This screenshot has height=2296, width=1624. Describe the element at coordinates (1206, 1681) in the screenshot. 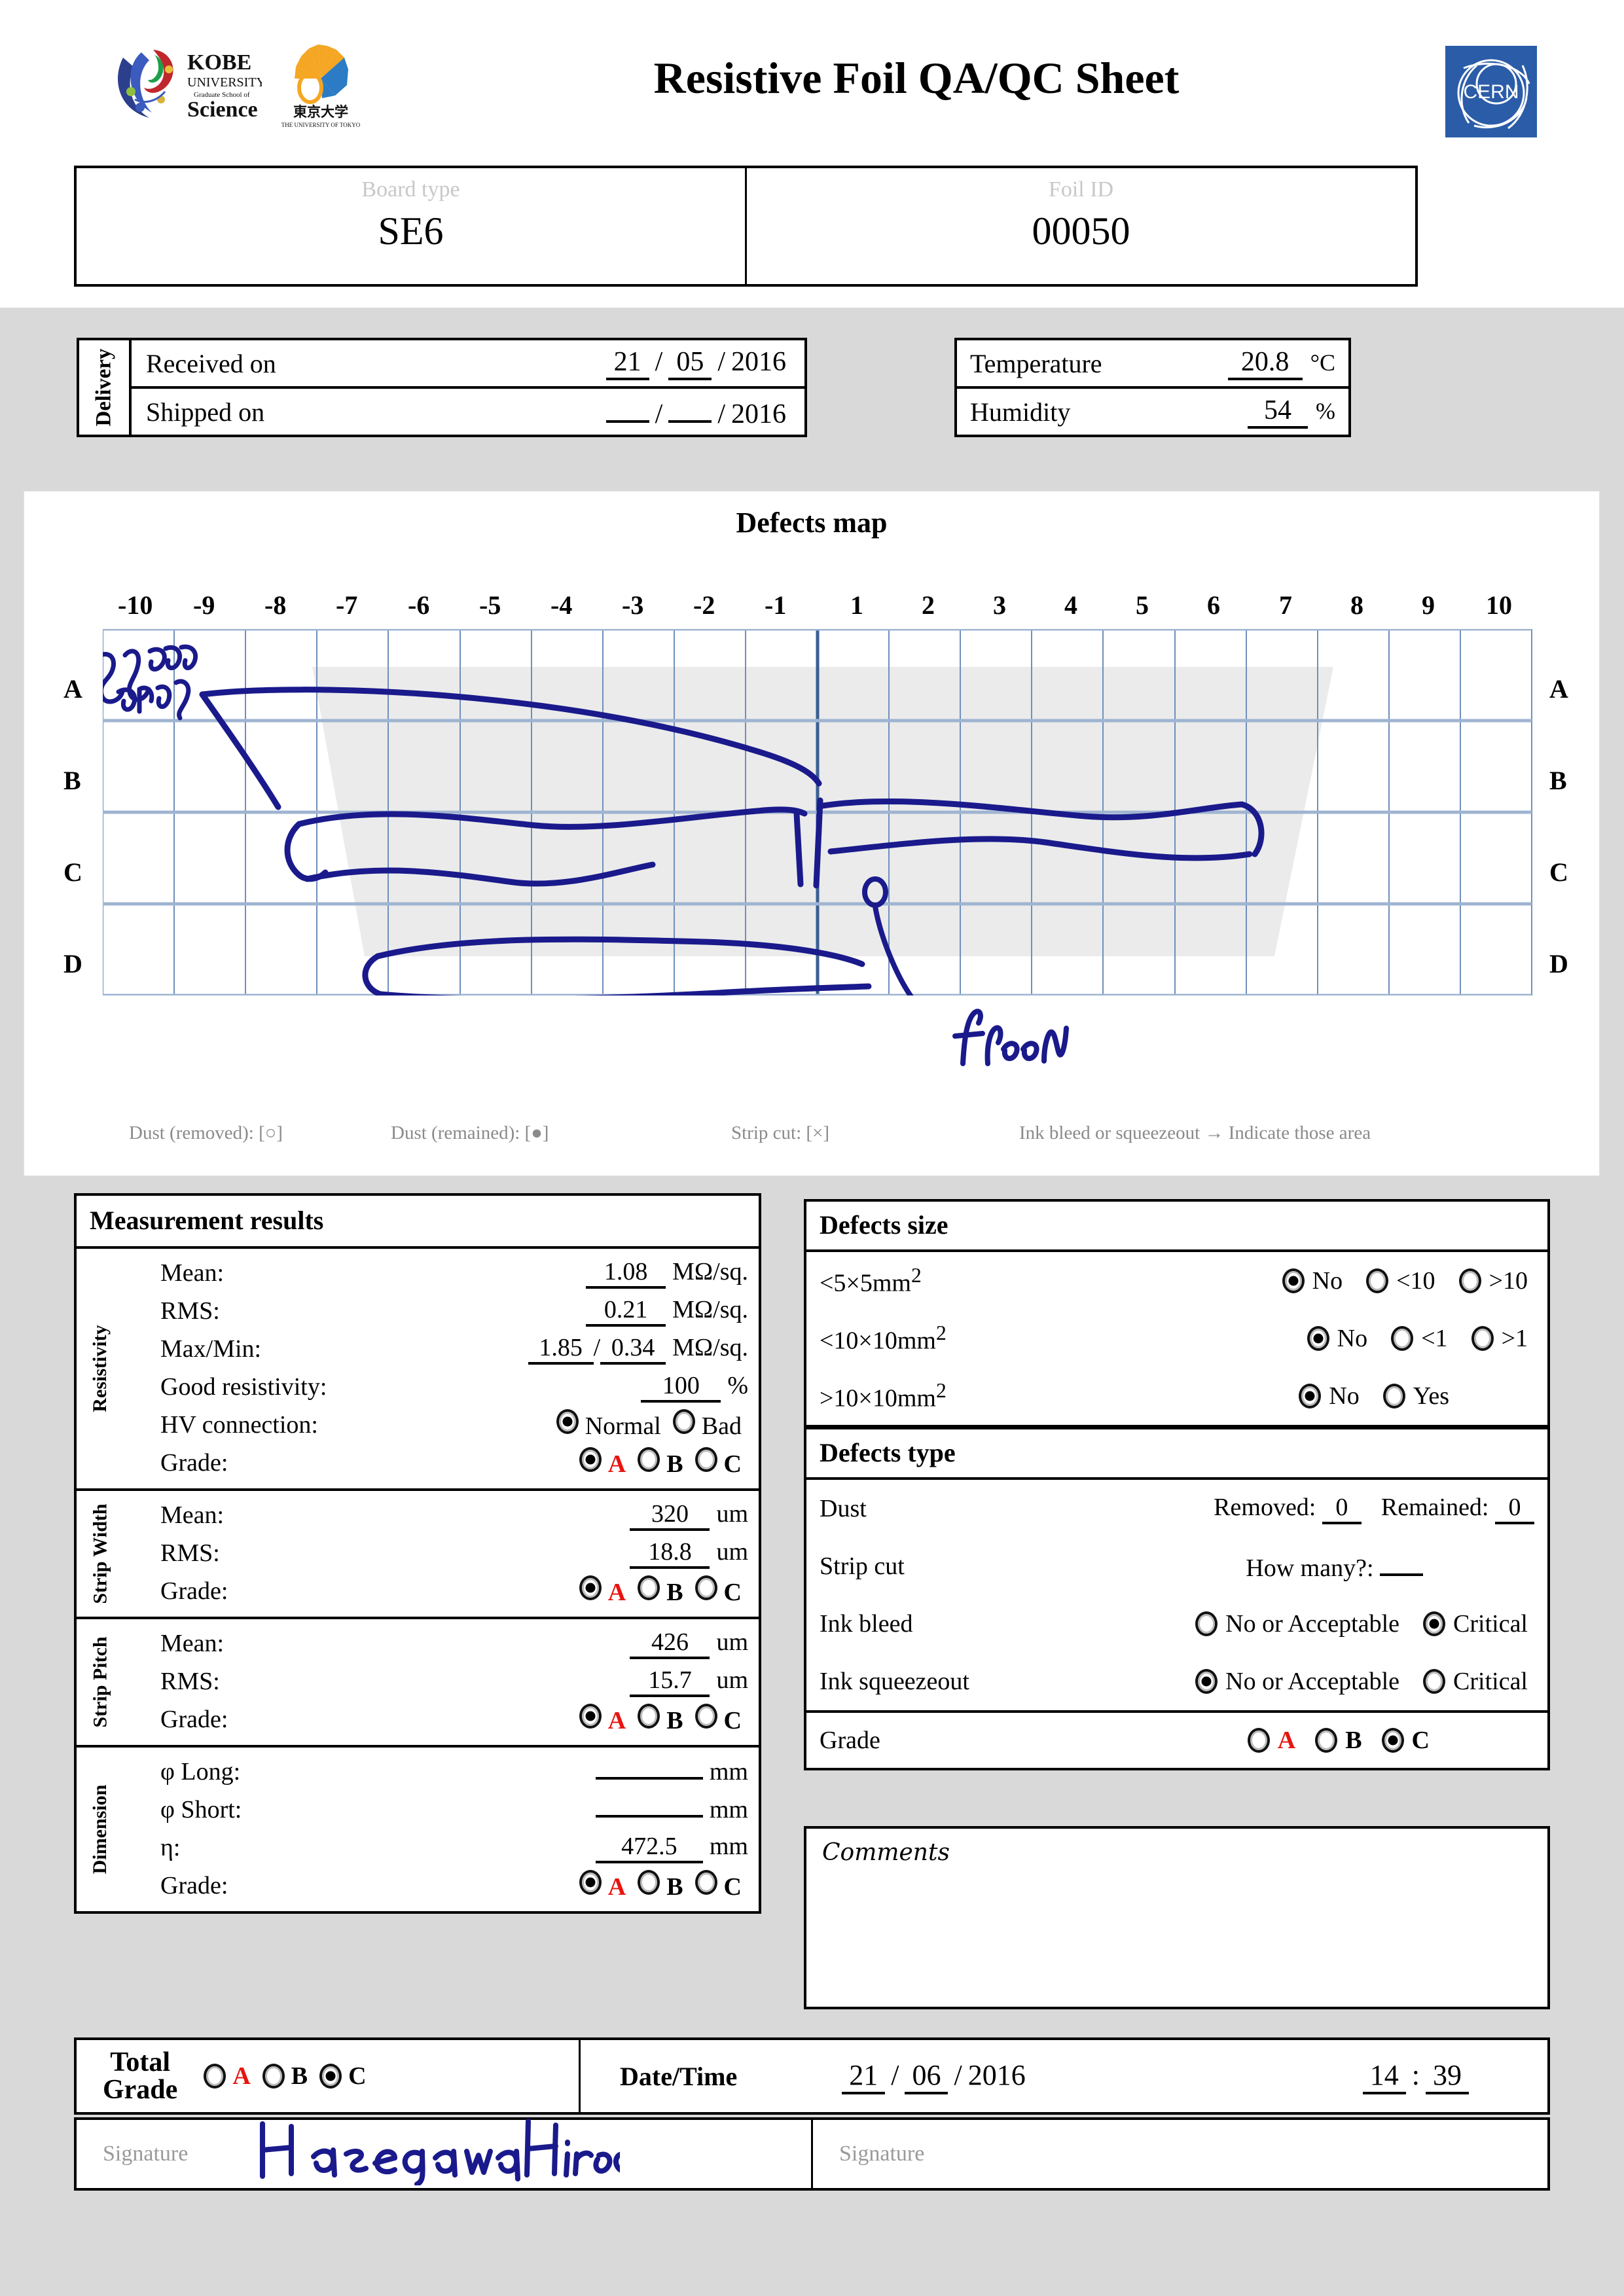

I see `inksqueeze-radio-acceptable` at that location.